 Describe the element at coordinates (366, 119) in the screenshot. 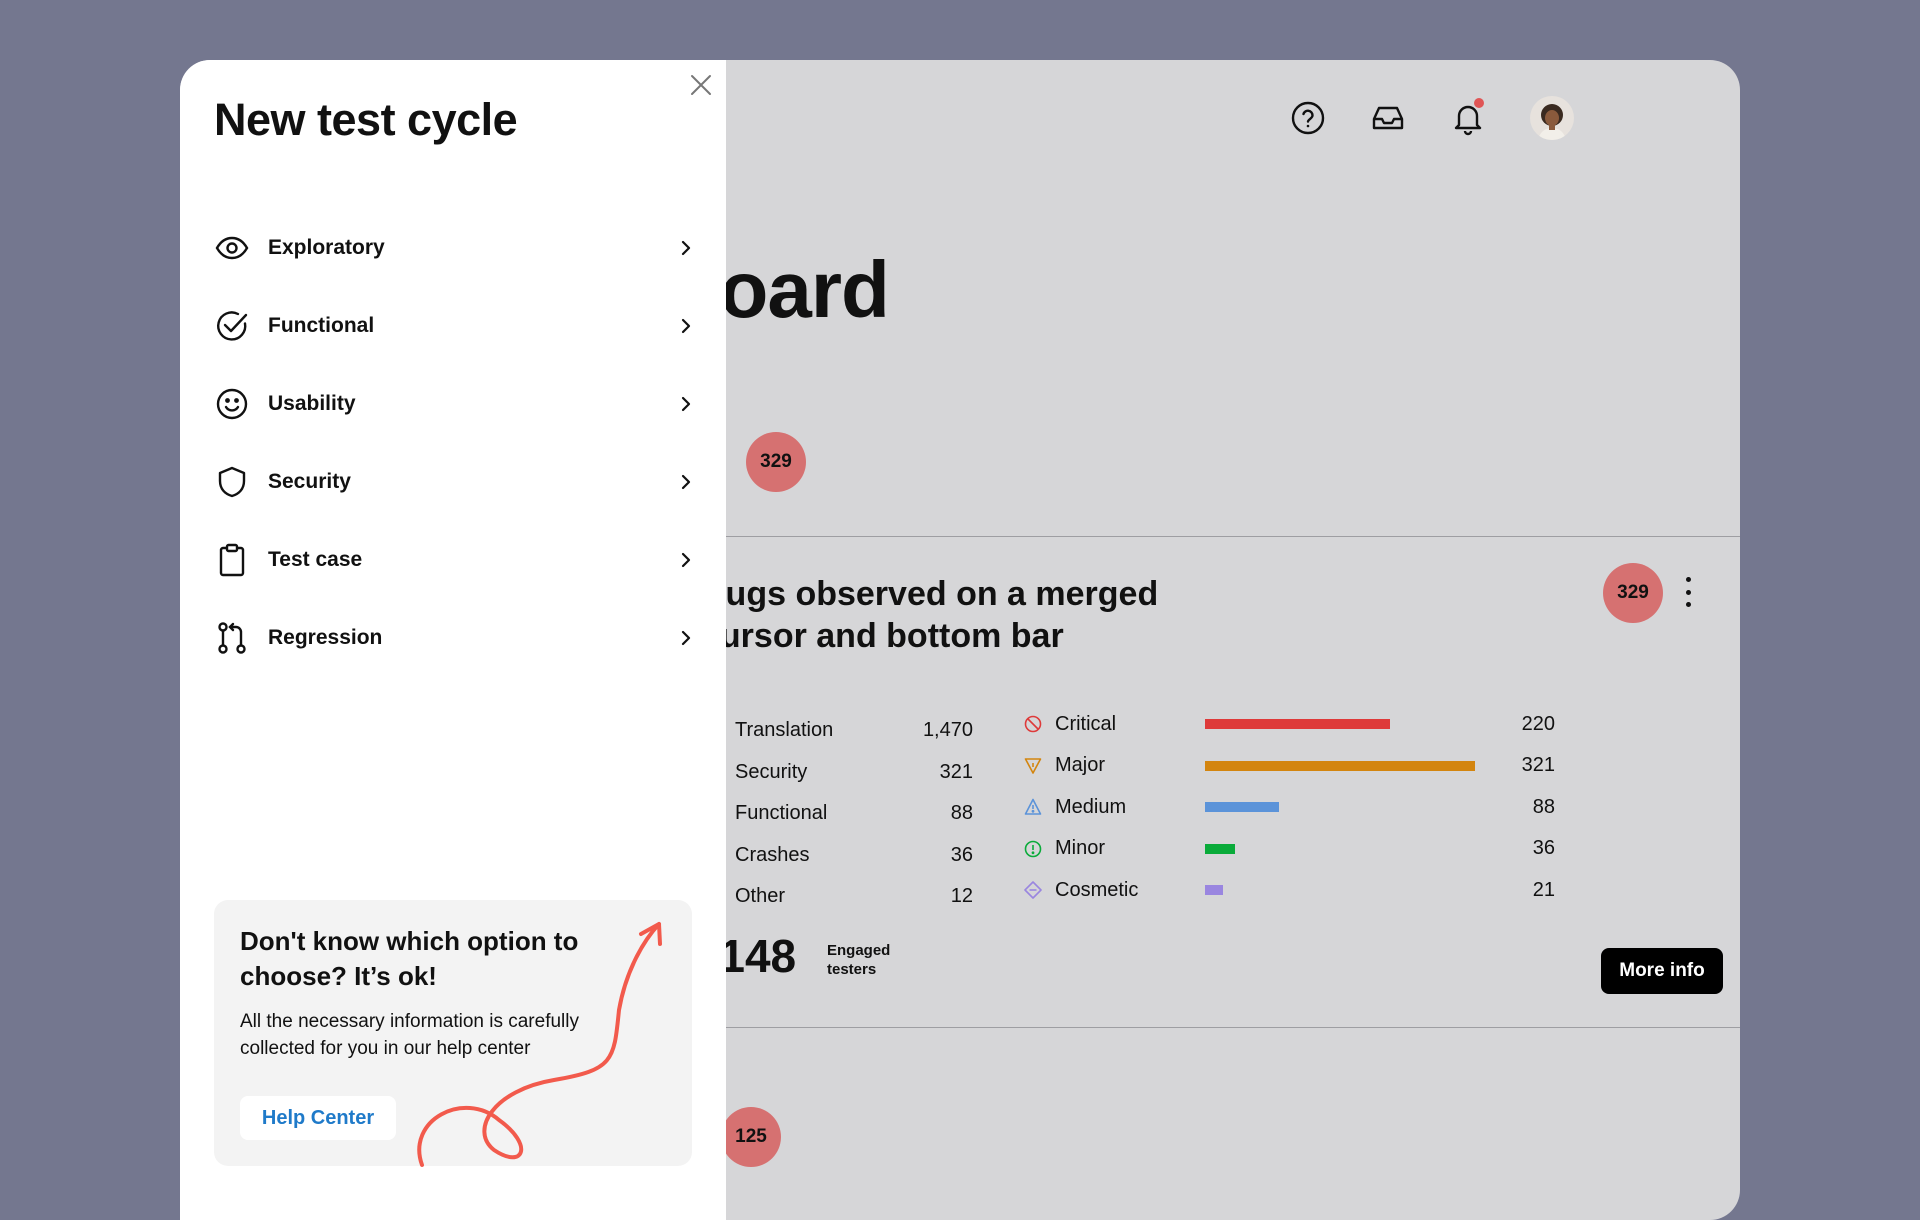

I see `panel-title: New test cycle` at that location.